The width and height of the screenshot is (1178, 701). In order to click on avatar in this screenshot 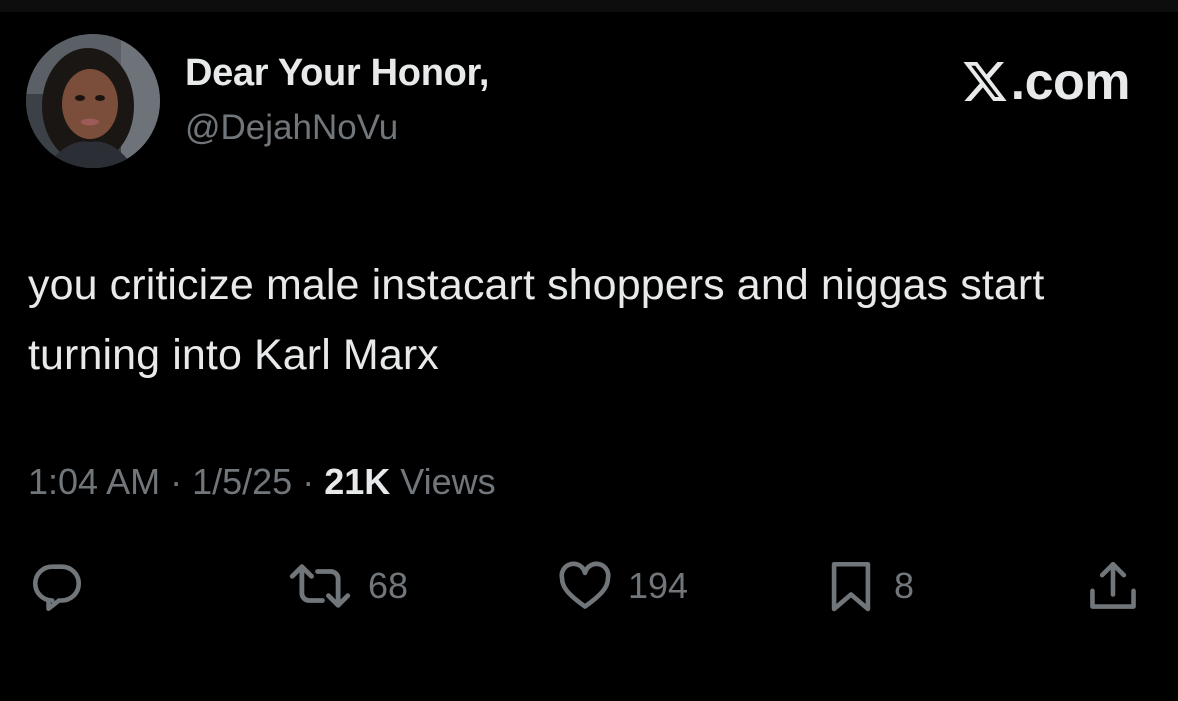, I will do `click(93, 101)`.